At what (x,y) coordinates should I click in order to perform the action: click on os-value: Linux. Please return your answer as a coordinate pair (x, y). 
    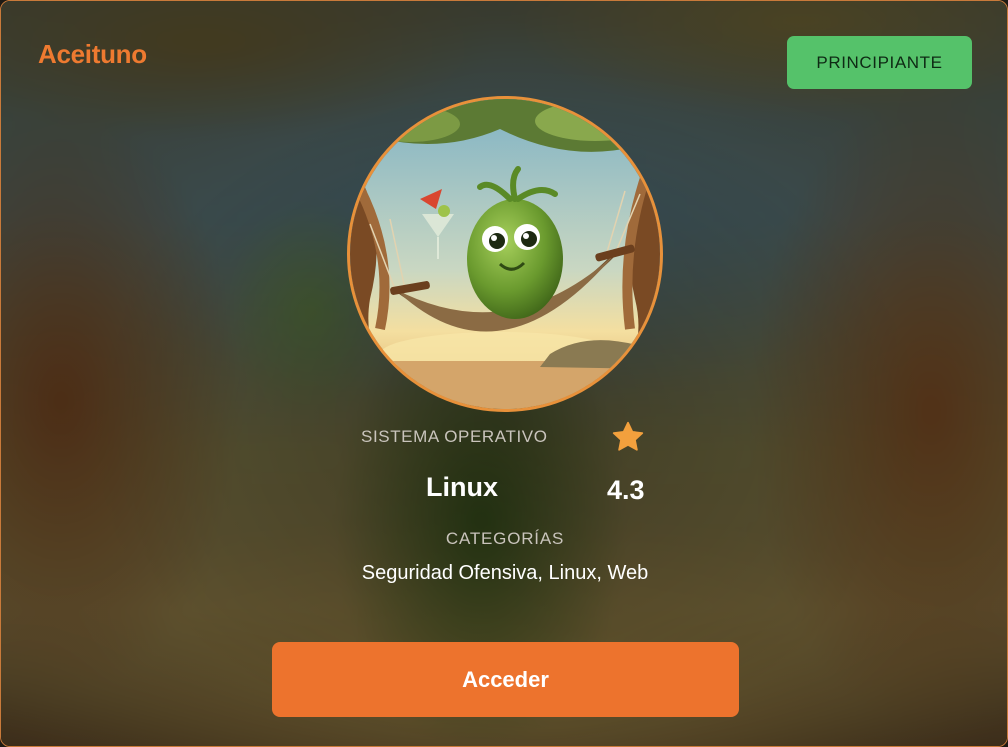
    Looking at the image, I should click on (462, 487).